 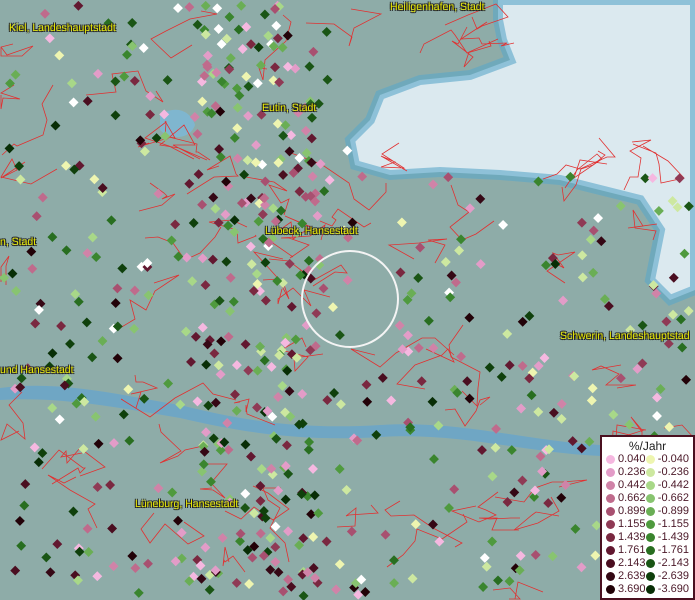 I want to click on legend-value: 1.761, so click(x=632, y=550).